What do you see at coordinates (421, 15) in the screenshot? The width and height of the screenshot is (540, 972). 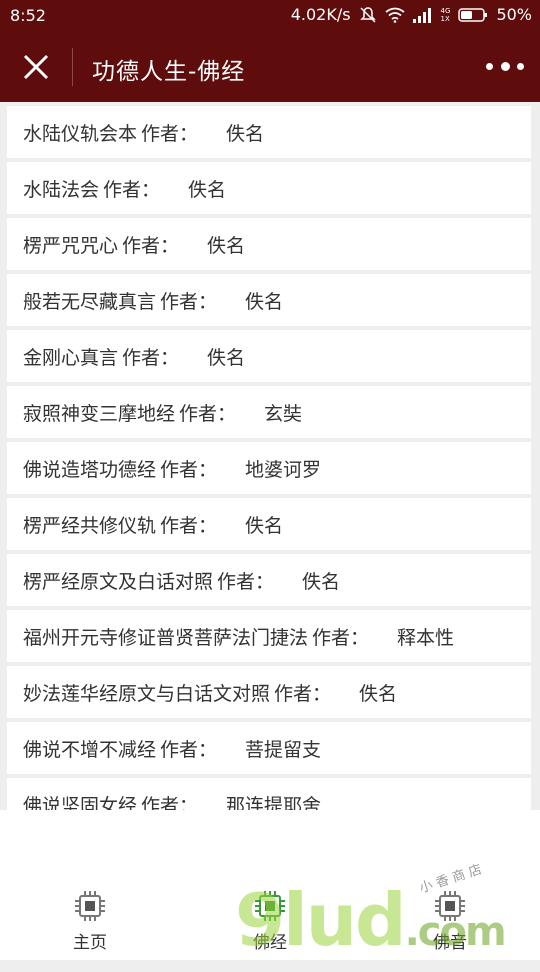 I see `signal-icon` at bounding box center [421, 15].